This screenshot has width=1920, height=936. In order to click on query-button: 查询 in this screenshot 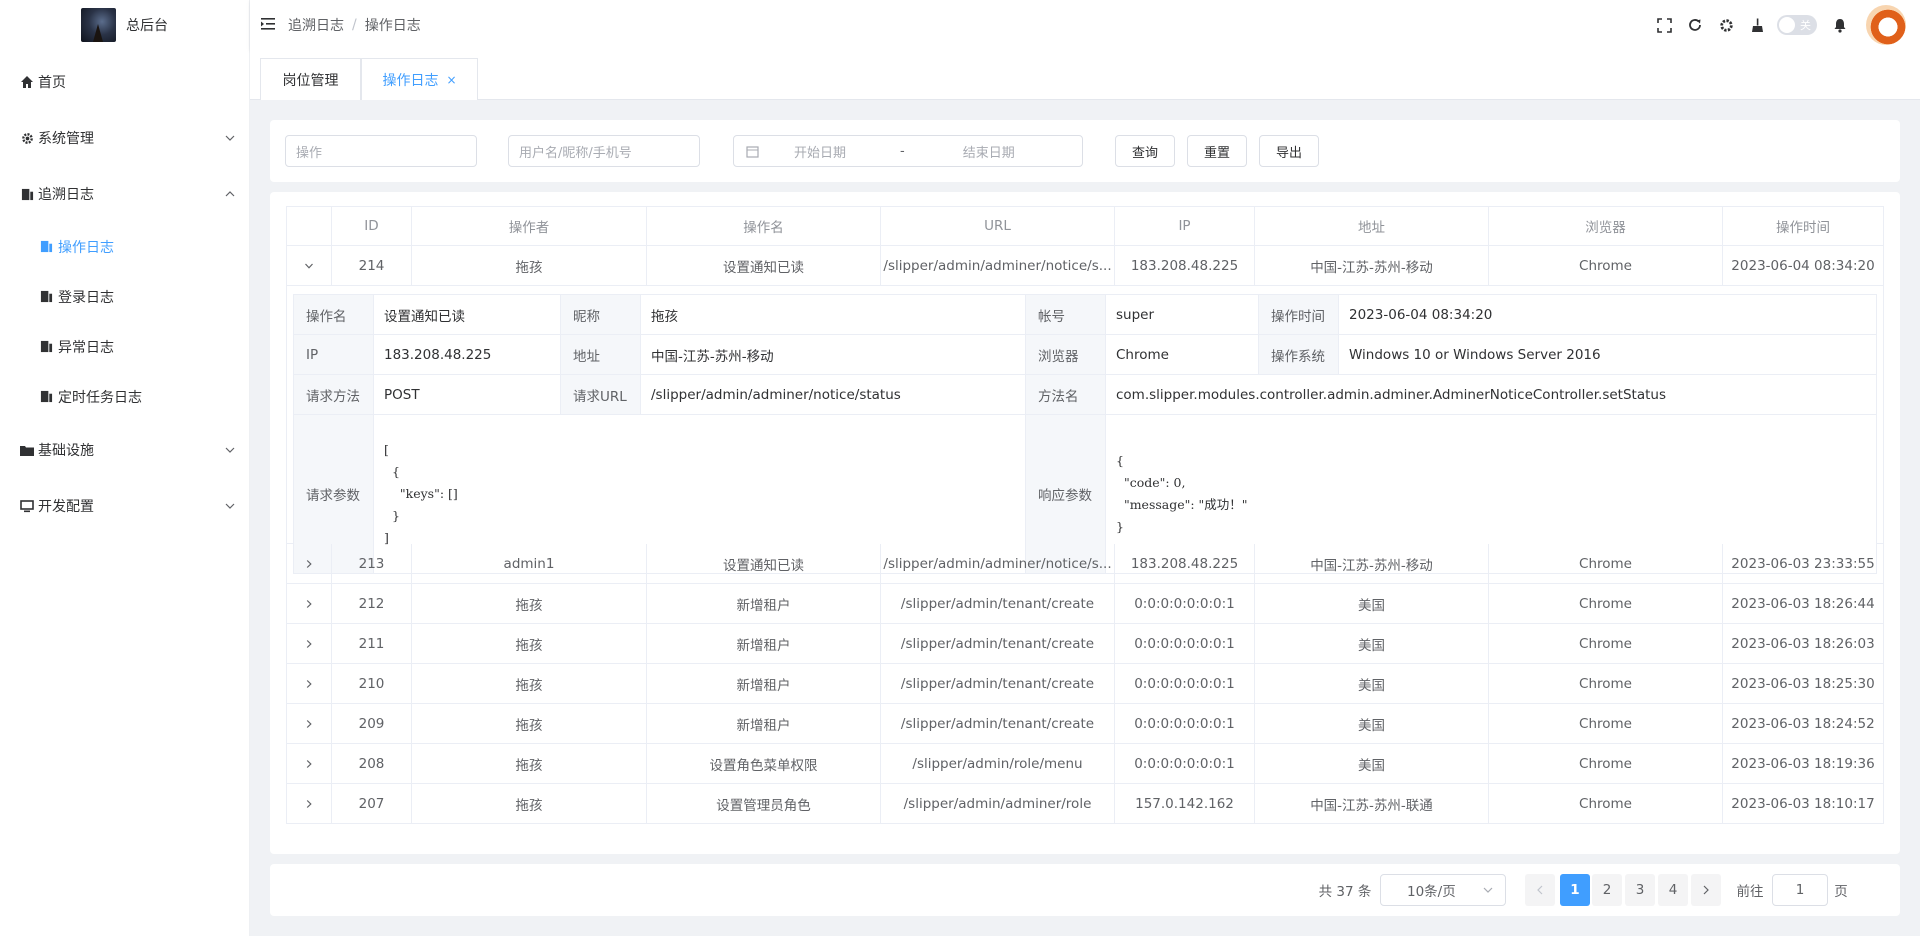, I will do `click(1145, 151)`.